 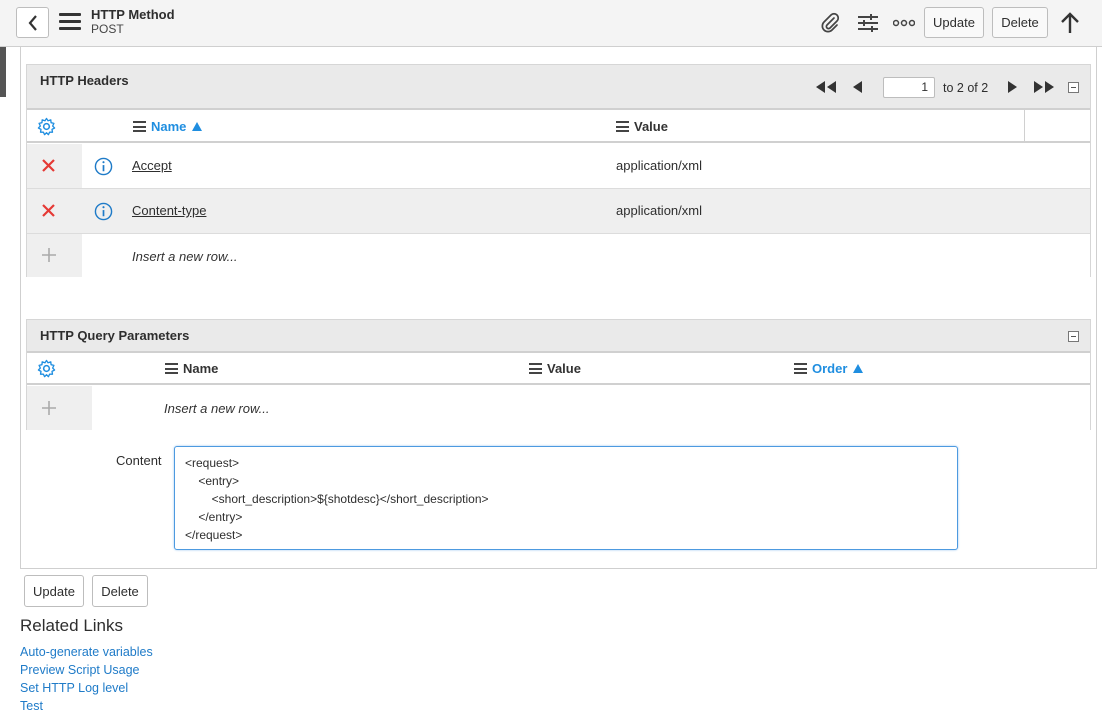 I want to click on previous-page-icon, so click(x=857, y=88).